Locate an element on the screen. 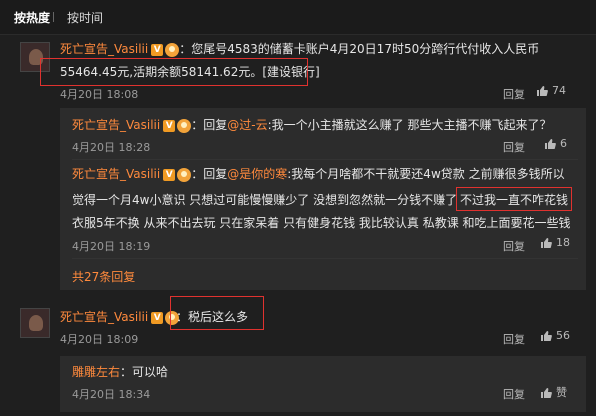  comment-text: ：您尾号4583的储蓄卡账户4月20日17时50分跨行代付收入人民币 is located at coordinates (359, 49).